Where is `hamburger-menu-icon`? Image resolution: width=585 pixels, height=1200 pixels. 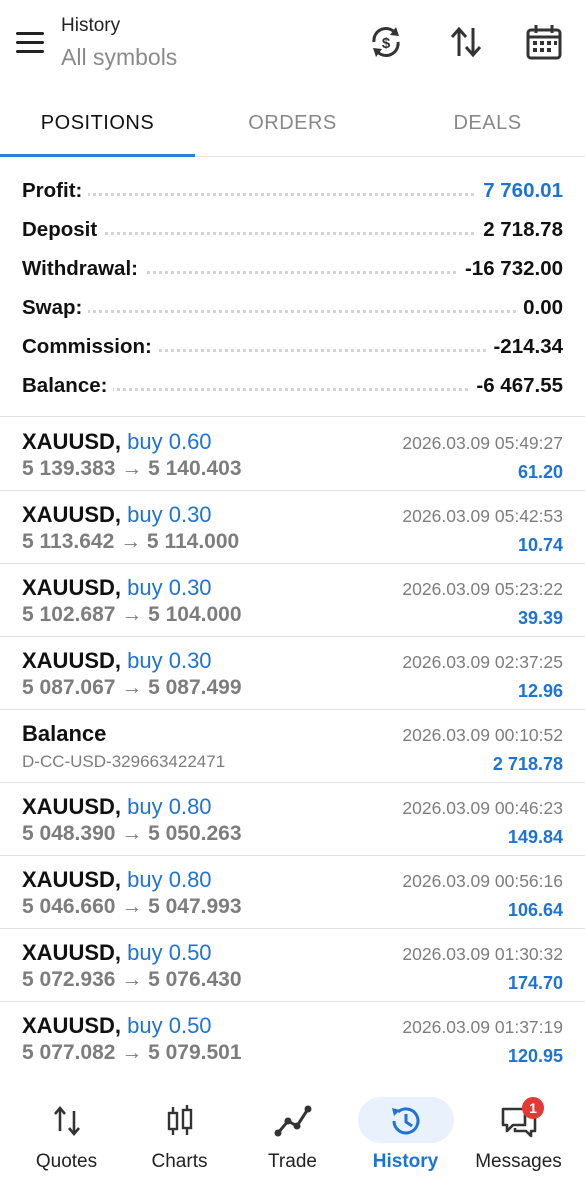
hamburger-menu-icon is located at coordinates (30, 43).